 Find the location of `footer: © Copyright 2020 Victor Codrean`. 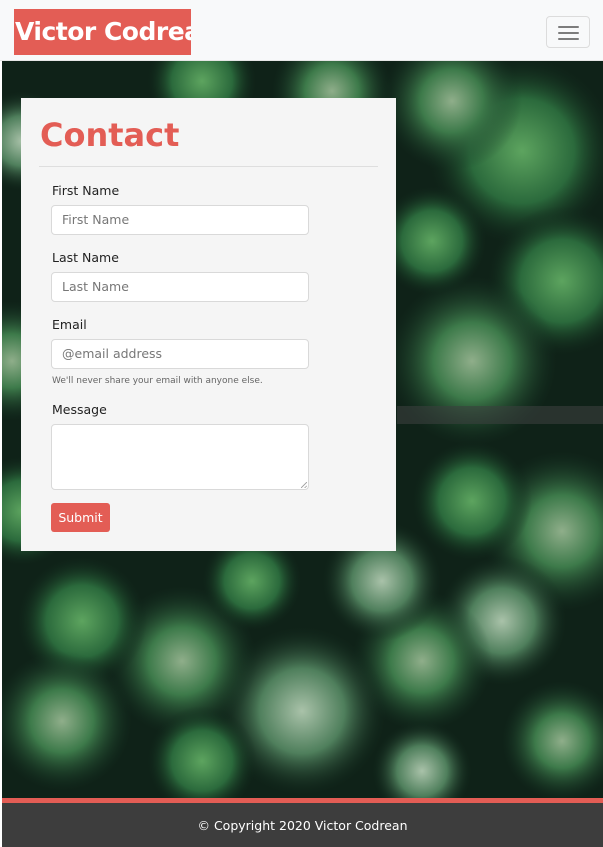

footer: © Copyright 2020 Victor Codrean is located at coordinates (302, 822).